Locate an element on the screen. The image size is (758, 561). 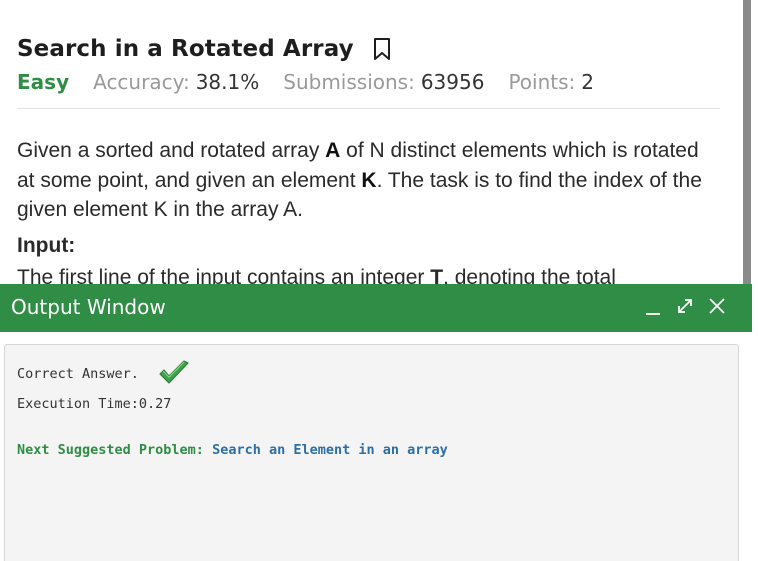
scrollbar-thumb is located at coordinates (747, 145).